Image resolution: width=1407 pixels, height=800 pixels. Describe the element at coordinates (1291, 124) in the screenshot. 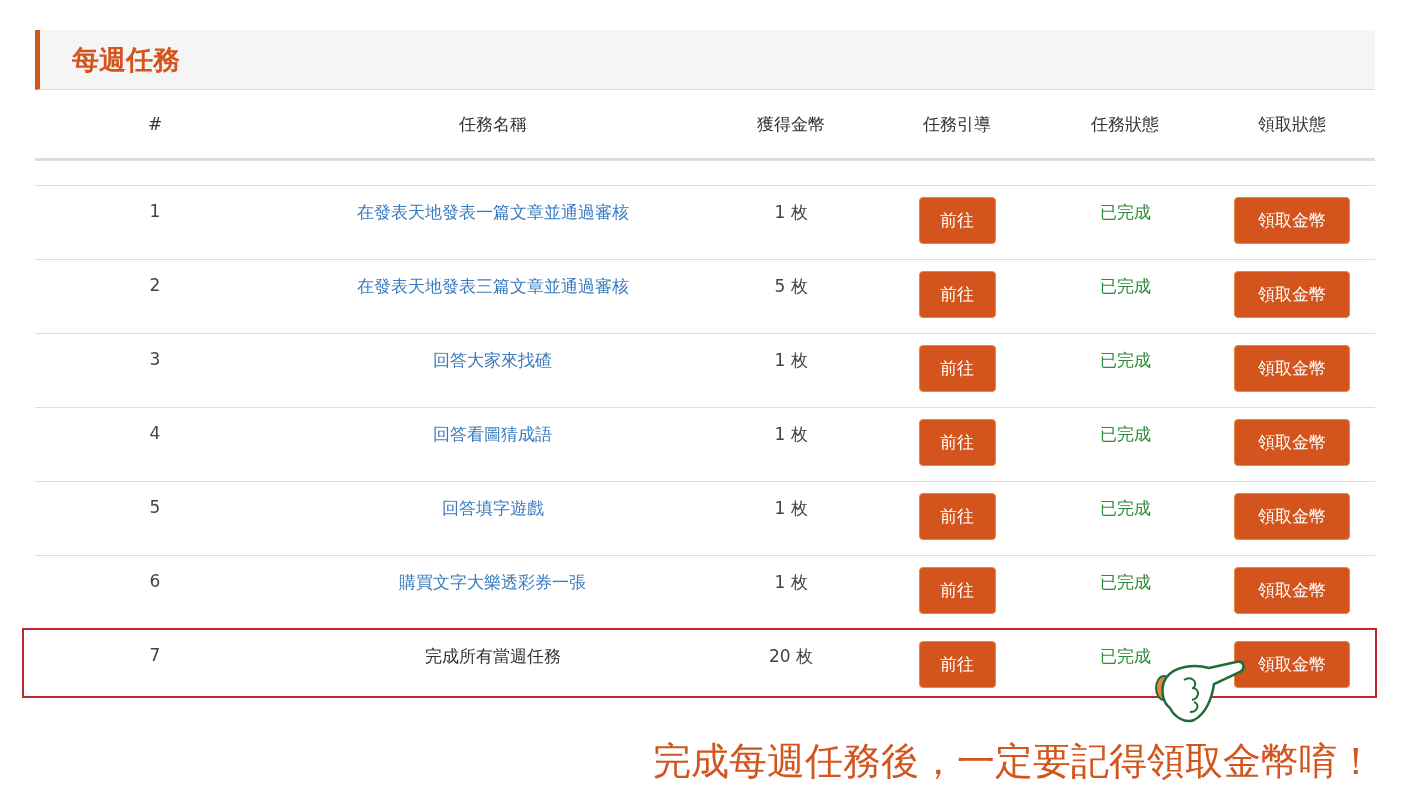

I see `column-header: 領取狀態` at that location.